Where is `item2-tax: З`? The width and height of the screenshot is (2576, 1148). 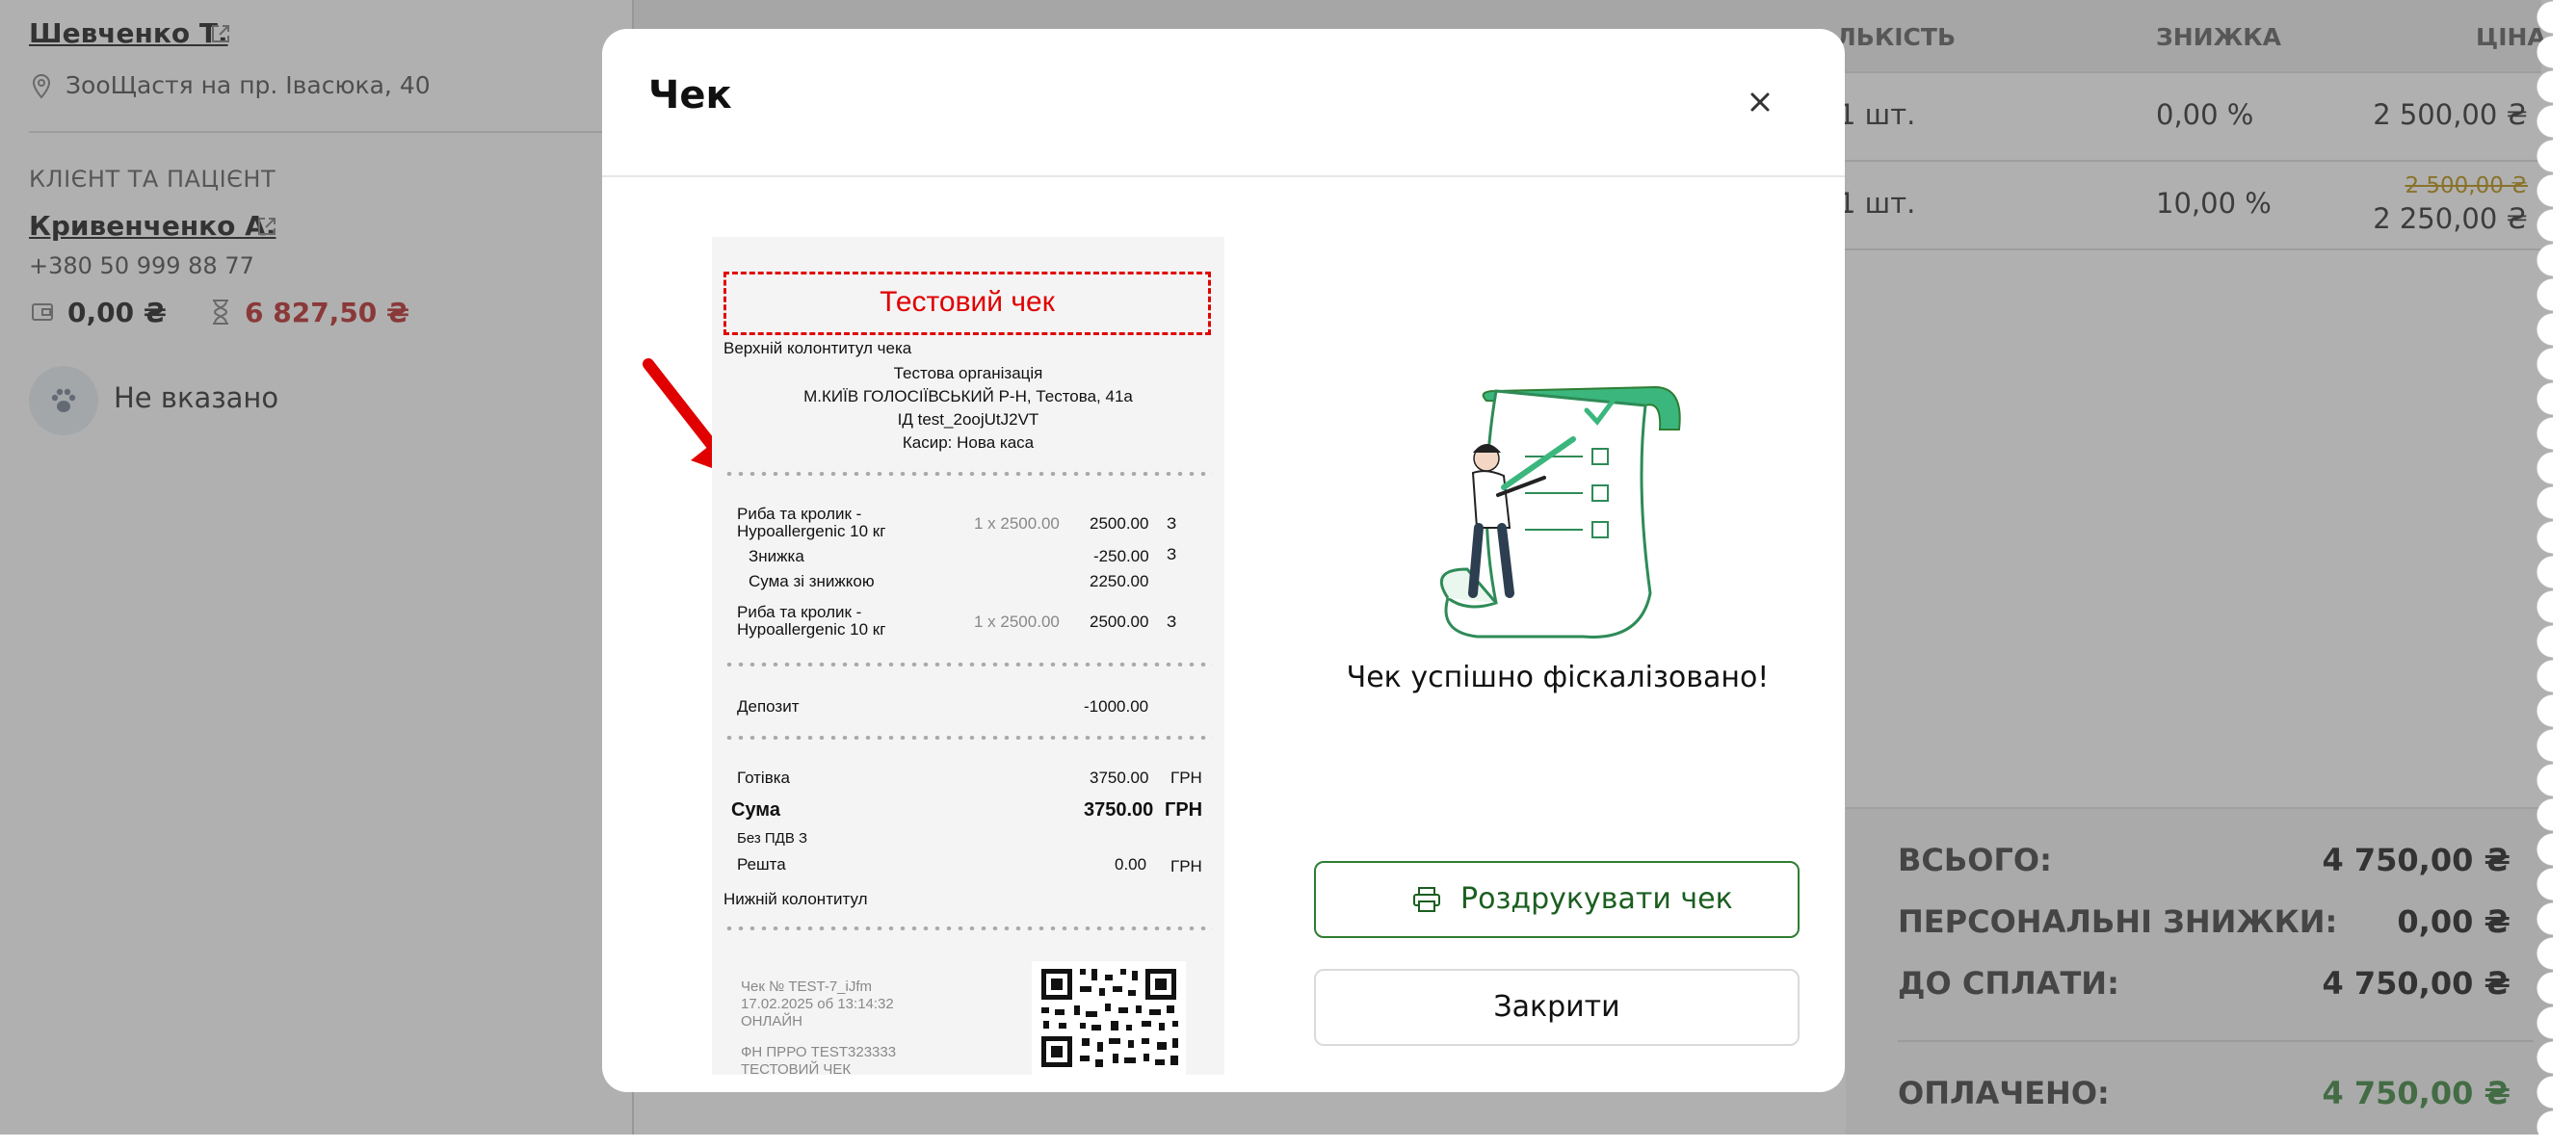 item2-tax: З is located at coordinates (1172, 622).